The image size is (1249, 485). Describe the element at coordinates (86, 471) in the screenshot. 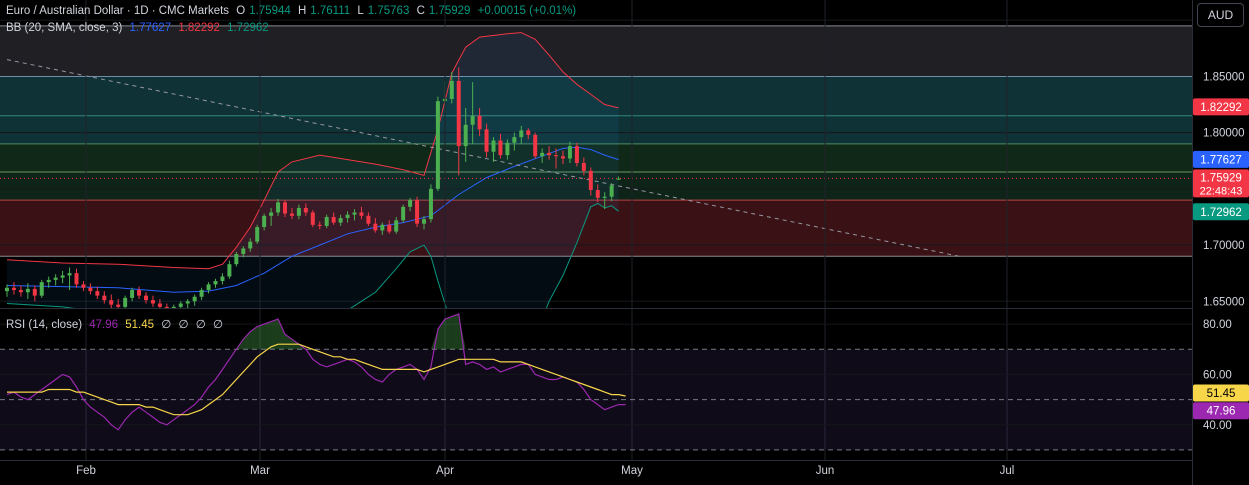

I see `time-axis-label: Feb` at that location.